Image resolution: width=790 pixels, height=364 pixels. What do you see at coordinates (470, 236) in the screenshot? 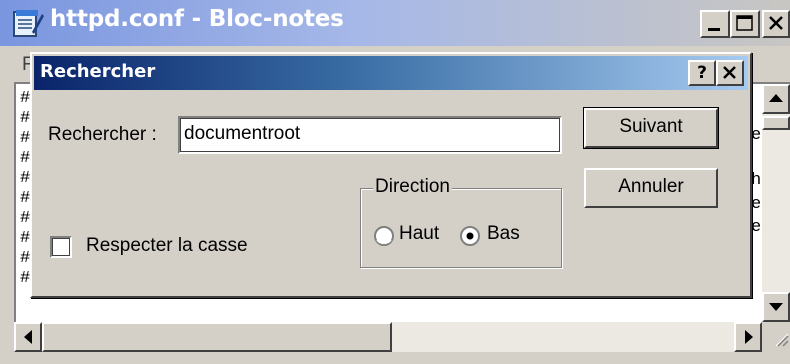
I see `radio-down` at bounding box center [470, 236].